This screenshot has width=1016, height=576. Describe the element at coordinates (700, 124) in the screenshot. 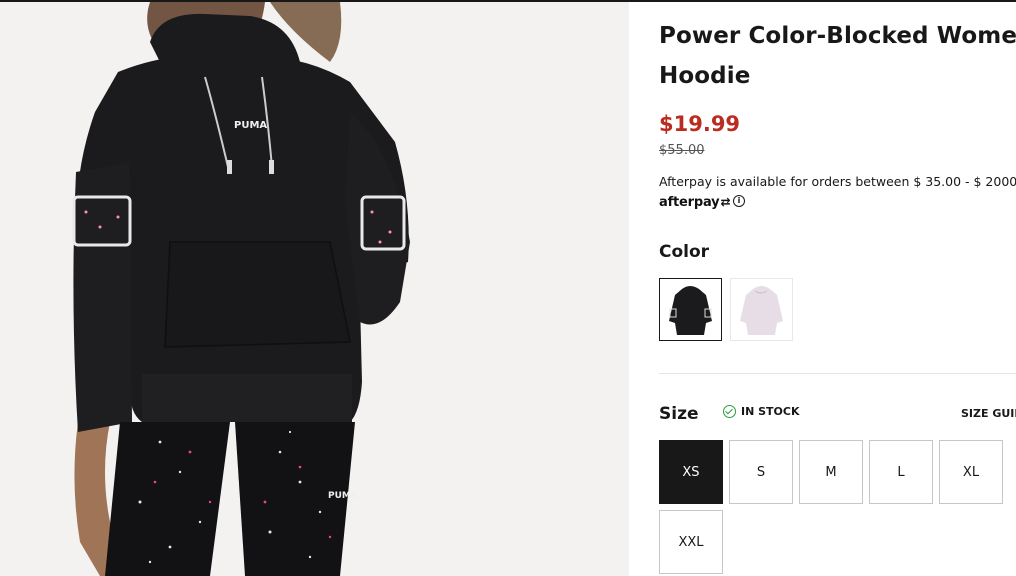

I see `sale-price: $19.99` at that location.